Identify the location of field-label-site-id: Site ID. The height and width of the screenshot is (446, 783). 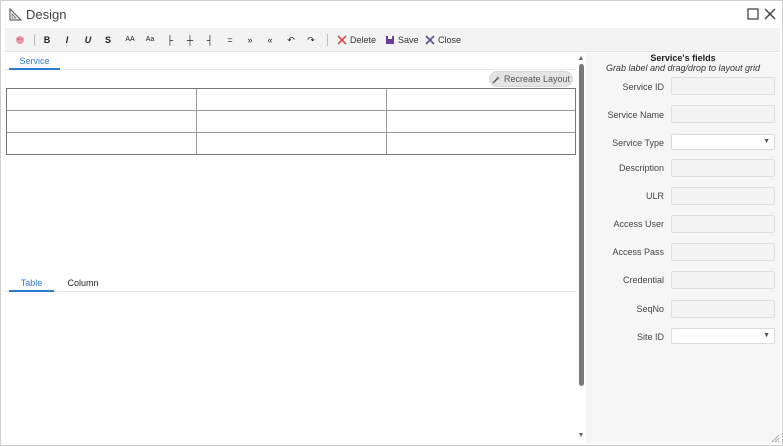
(625, 337).